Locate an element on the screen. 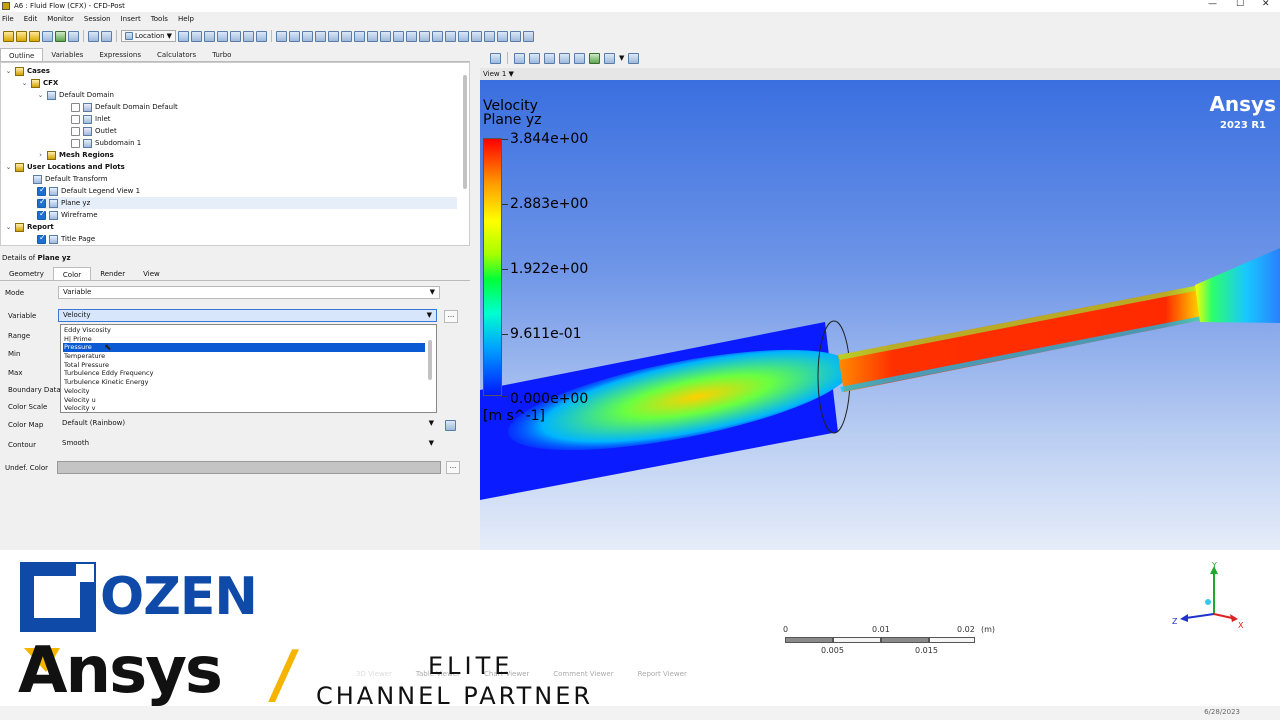  probe-icon is located at coordinates (424, 36).